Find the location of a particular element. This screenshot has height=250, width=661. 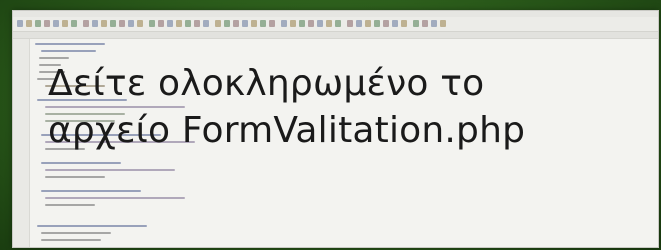

editor-tab-strip is located at coordinates (335, 35).